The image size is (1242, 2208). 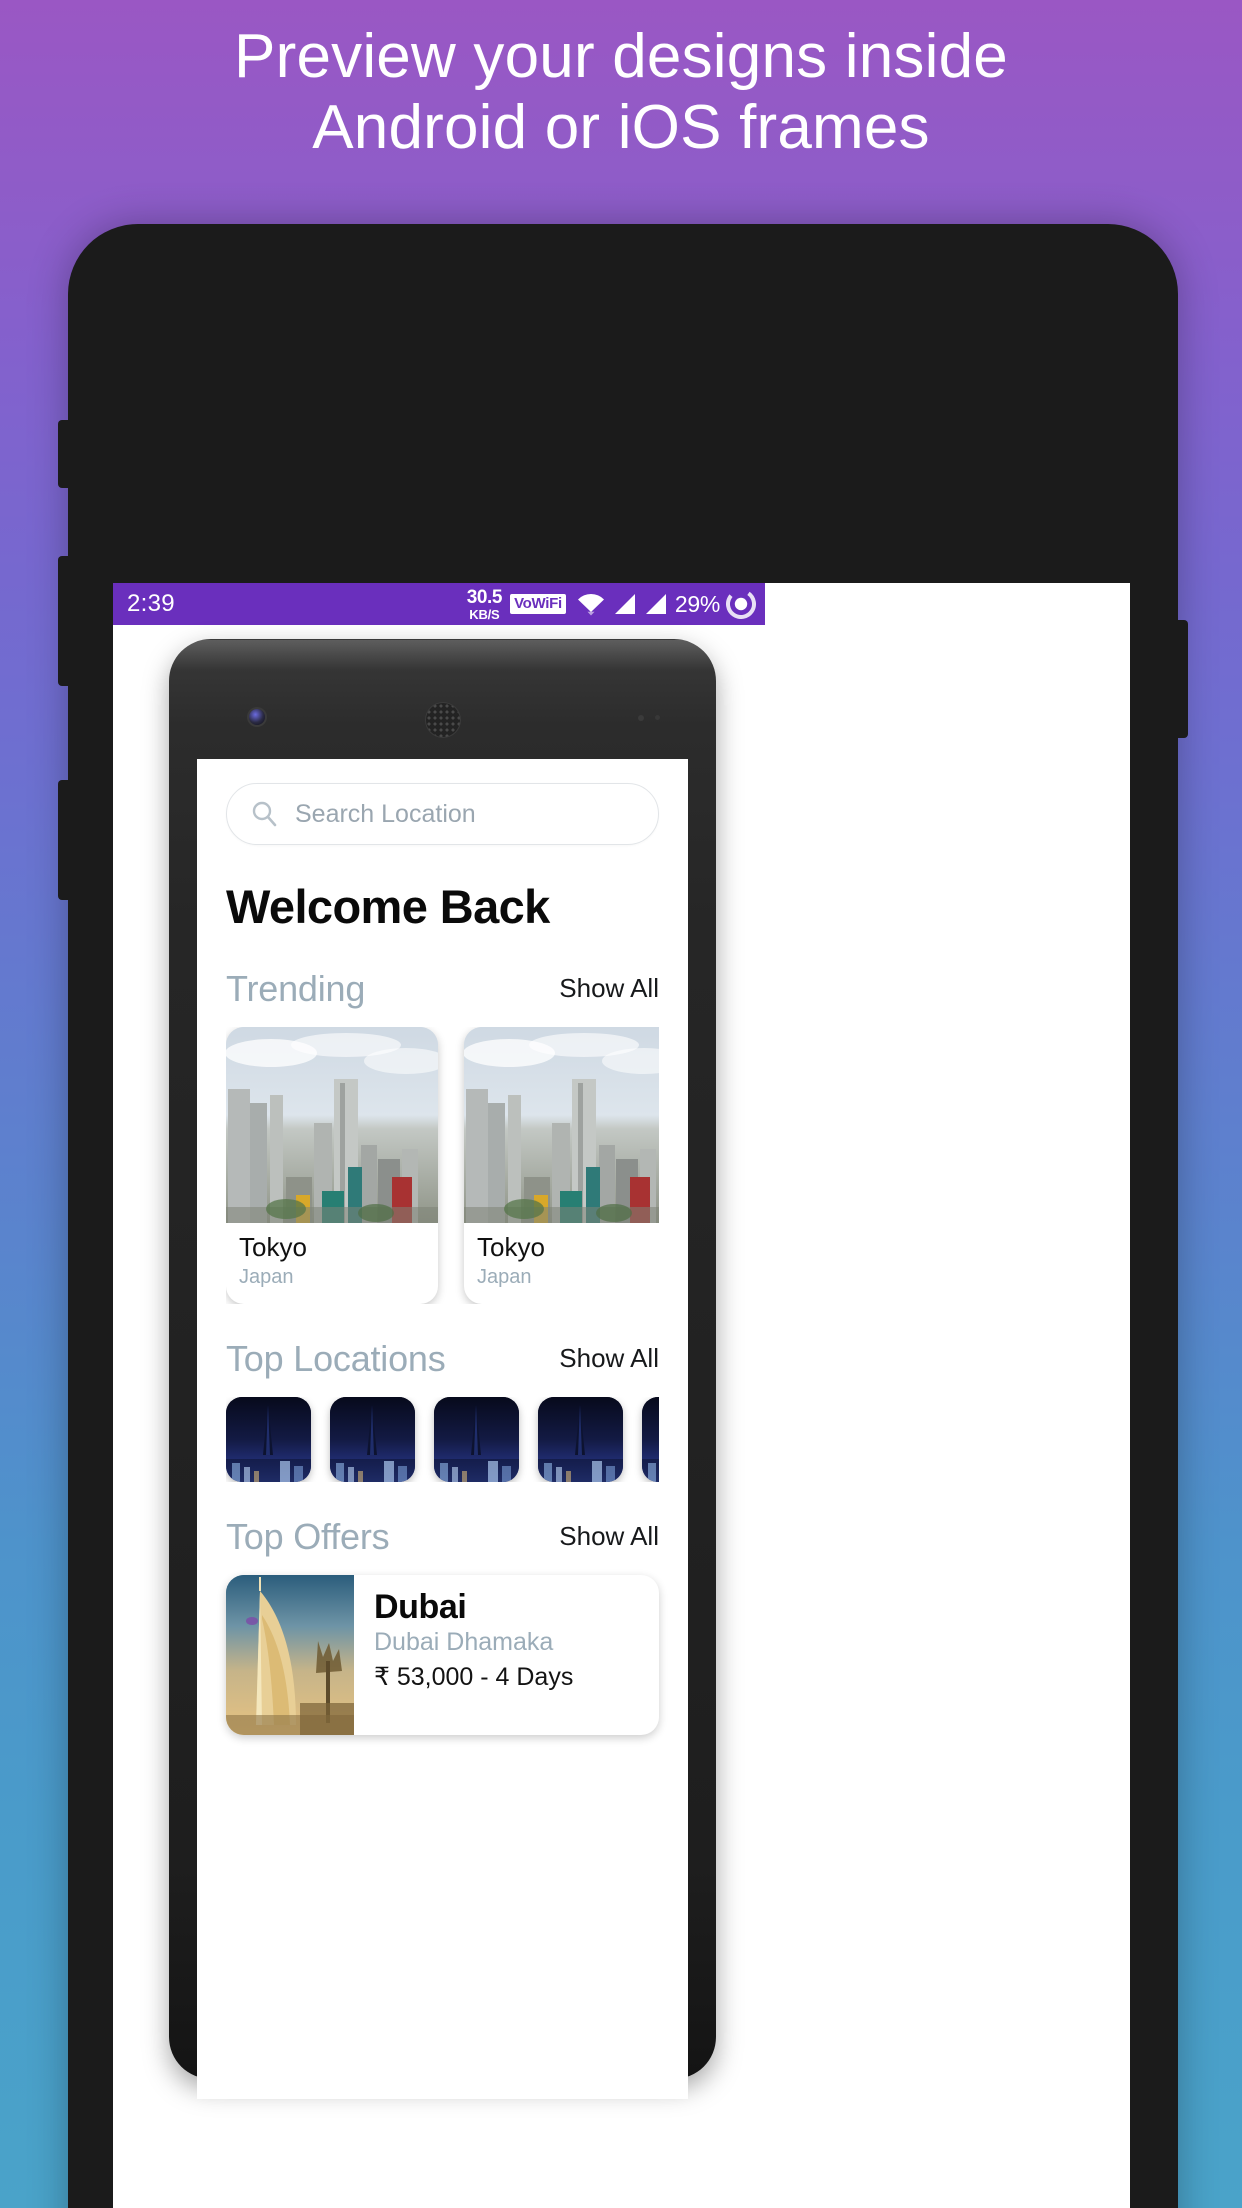 What do you see at coordinates (151, 603) in the screenshot?
I see `status-bar-clock: 2:39` at bounding box center [151, 603].